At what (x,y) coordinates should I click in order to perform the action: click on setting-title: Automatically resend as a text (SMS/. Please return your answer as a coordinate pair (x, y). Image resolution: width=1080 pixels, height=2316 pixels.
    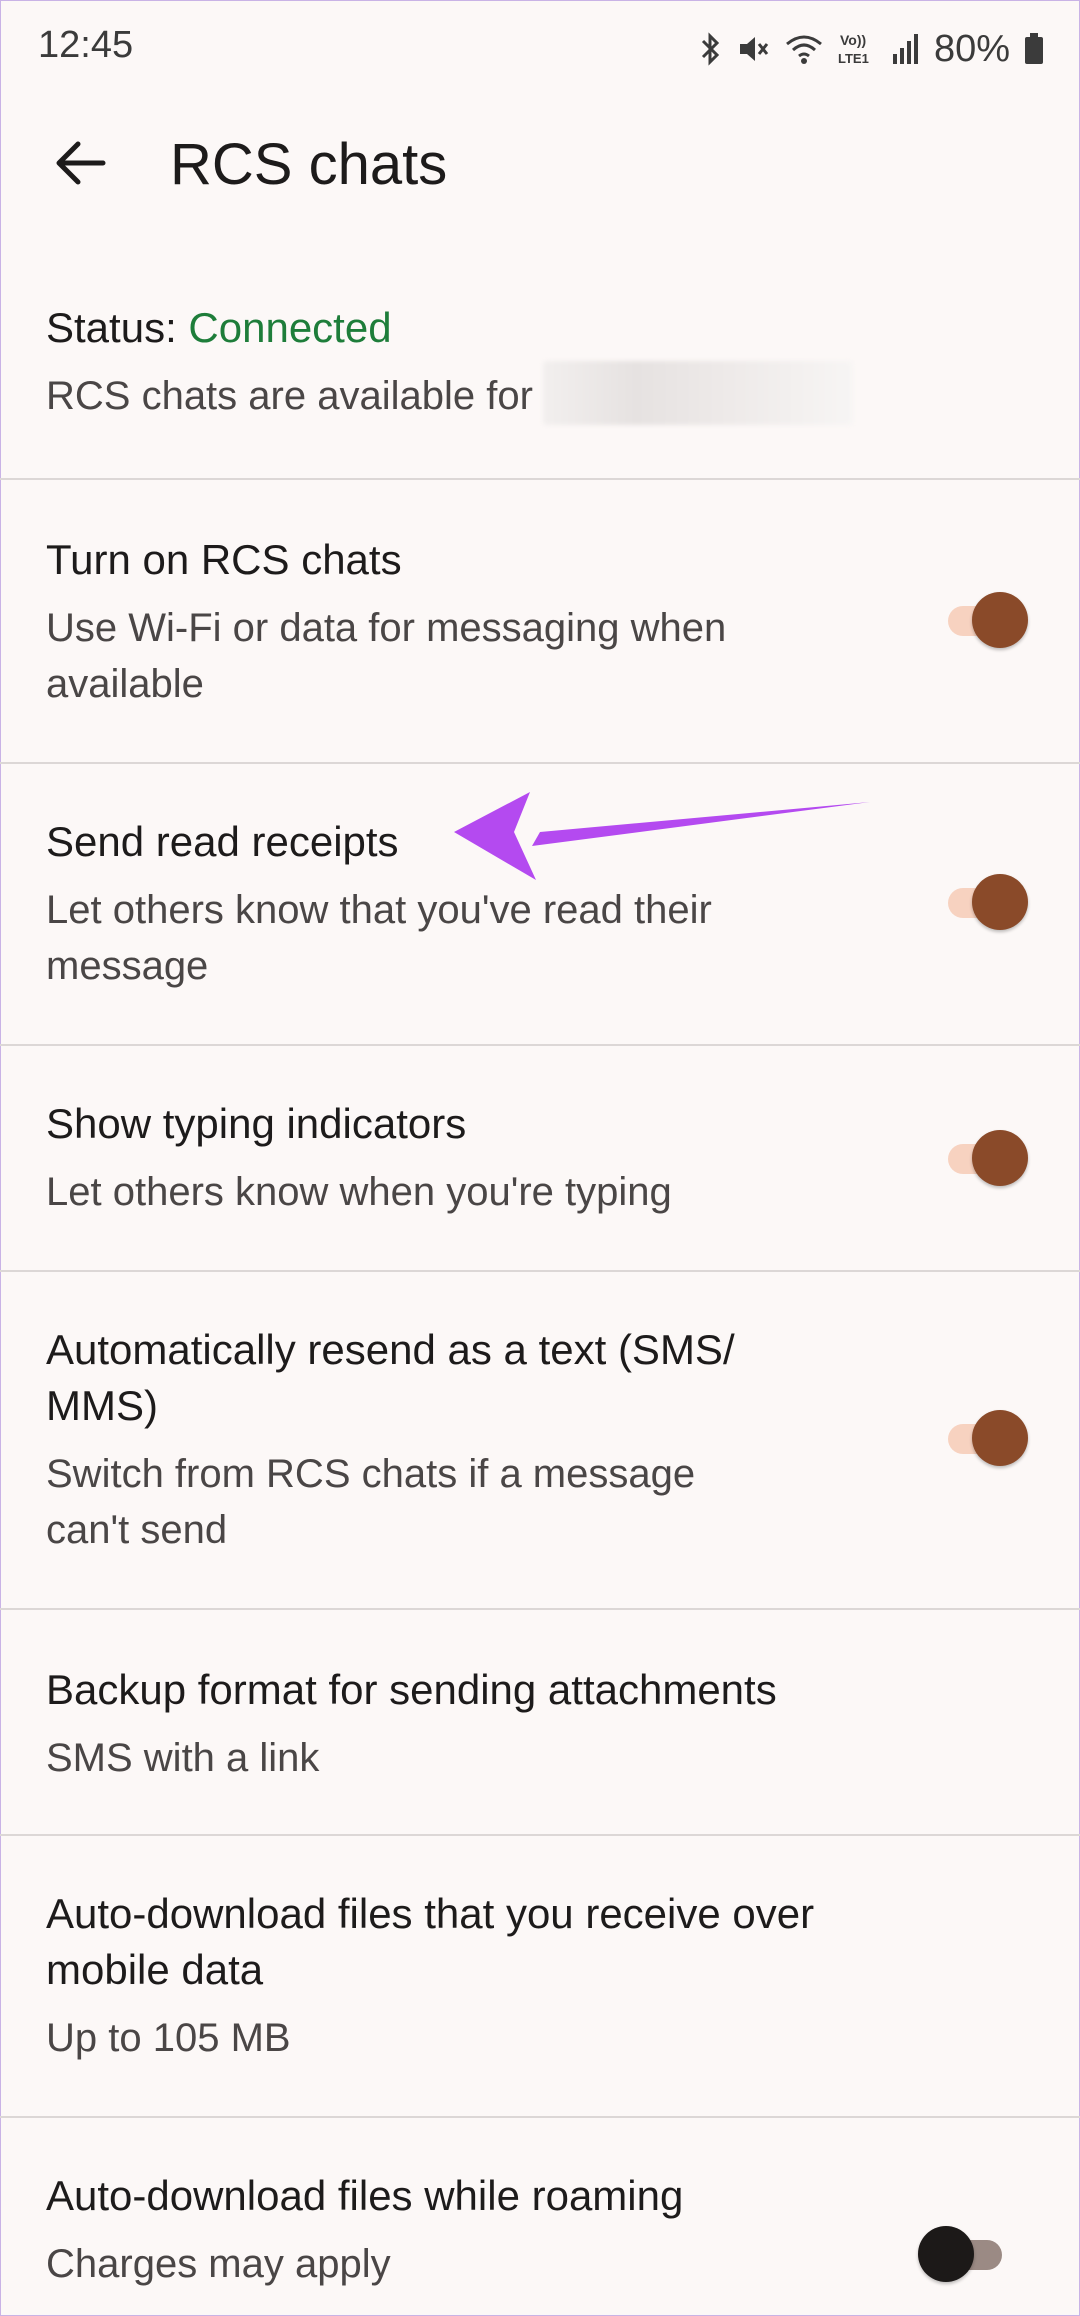
    Looking at the image, I should click on (390, 1349).